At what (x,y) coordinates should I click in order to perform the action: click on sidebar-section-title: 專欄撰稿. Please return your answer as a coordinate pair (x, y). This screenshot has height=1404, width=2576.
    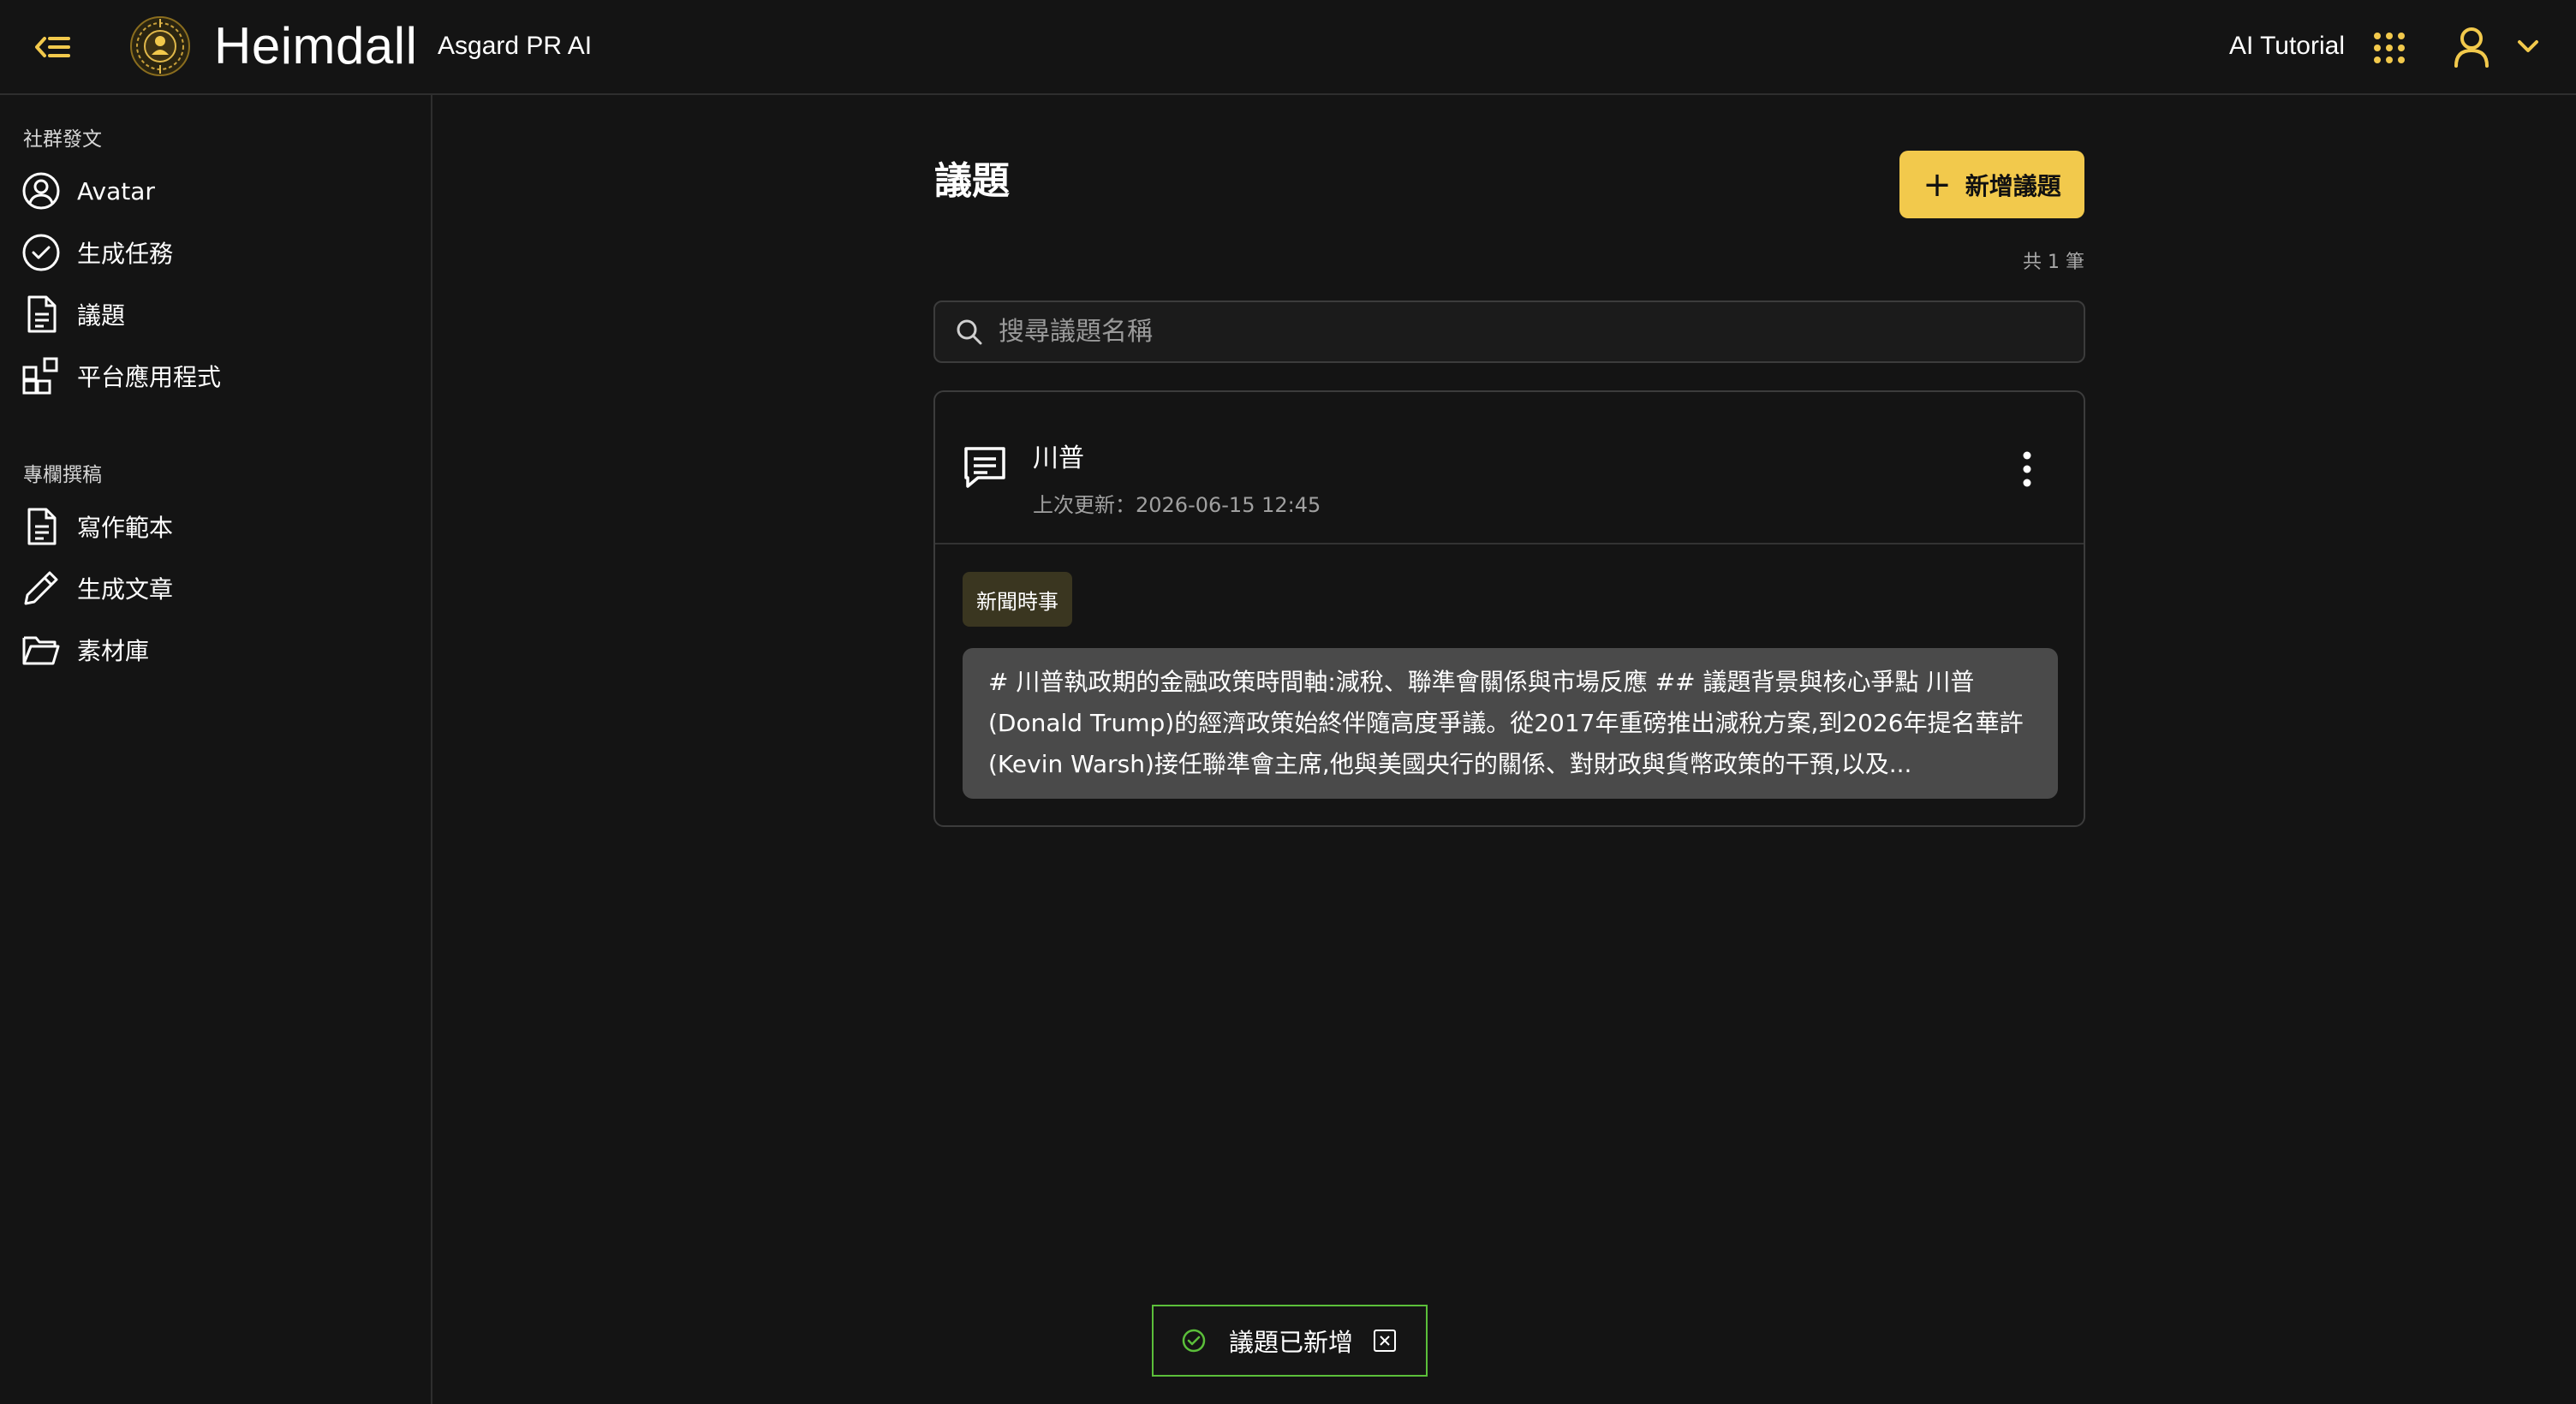
    Looking at the image, I should click on (62, 475).